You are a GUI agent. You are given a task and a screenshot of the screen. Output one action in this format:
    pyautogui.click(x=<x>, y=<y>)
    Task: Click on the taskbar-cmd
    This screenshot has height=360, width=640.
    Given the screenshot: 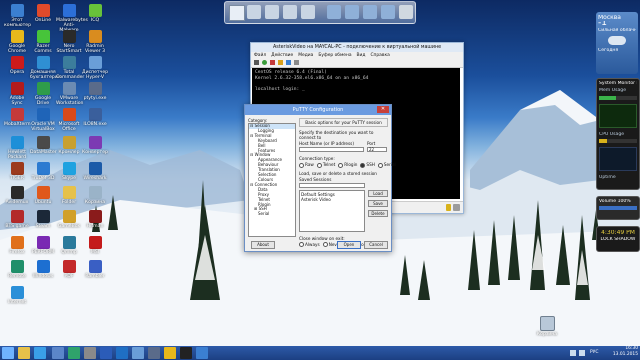 What is the action you would take?
    pyautogui.click(x=186, y=353)
    